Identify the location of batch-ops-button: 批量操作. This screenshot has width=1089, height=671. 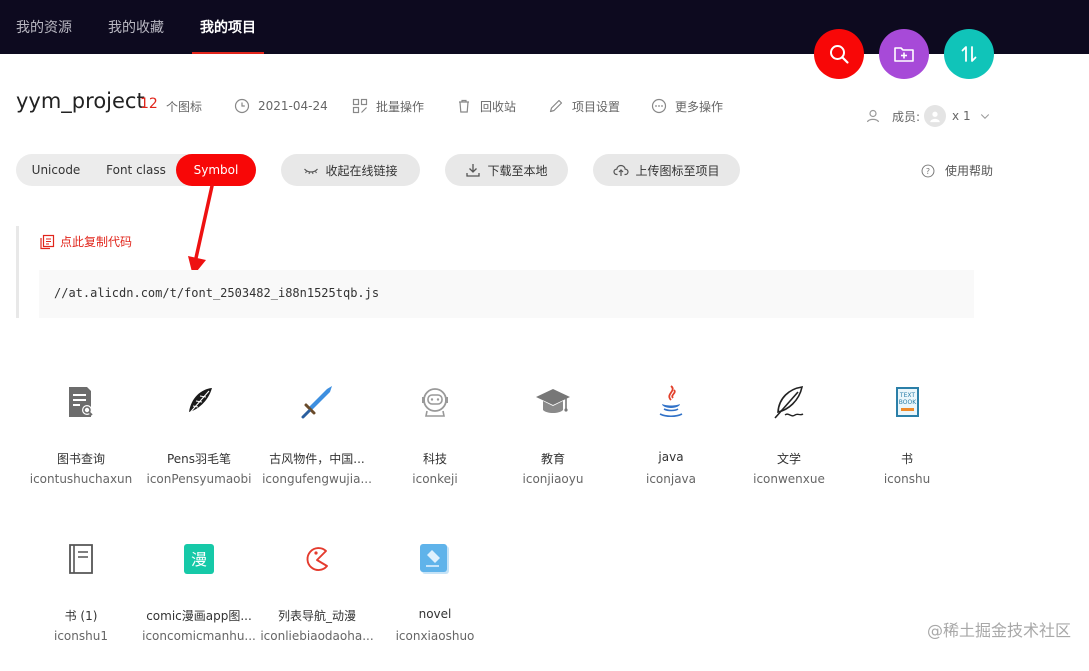
(388, 106).